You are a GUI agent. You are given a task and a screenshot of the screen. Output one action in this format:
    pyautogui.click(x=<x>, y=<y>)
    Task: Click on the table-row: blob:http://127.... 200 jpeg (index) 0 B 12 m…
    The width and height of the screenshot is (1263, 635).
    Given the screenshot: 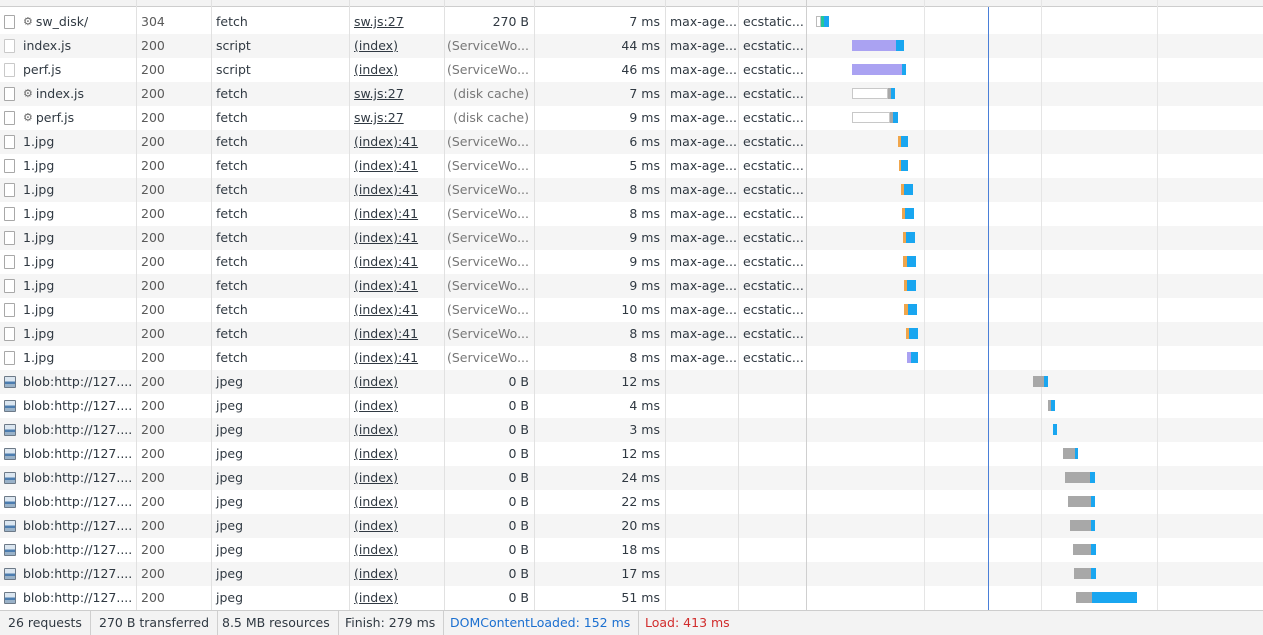 What is the action you would take?
    pyautogui.click(x=631, y=382)
    